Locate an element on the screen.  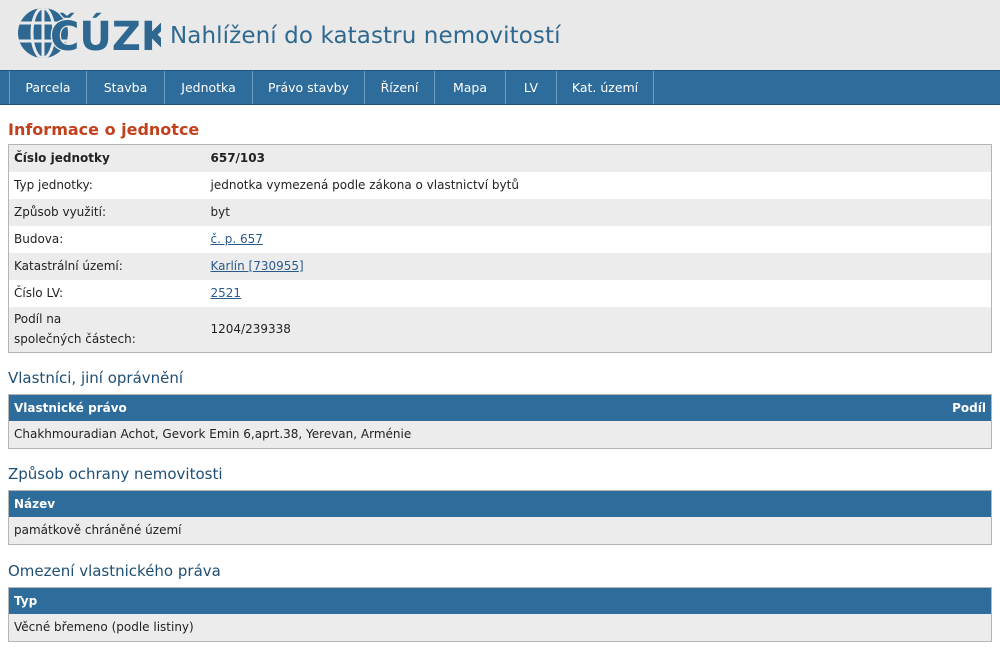
nav-item-stavba: Stavba is located at coordinates (126, 87).